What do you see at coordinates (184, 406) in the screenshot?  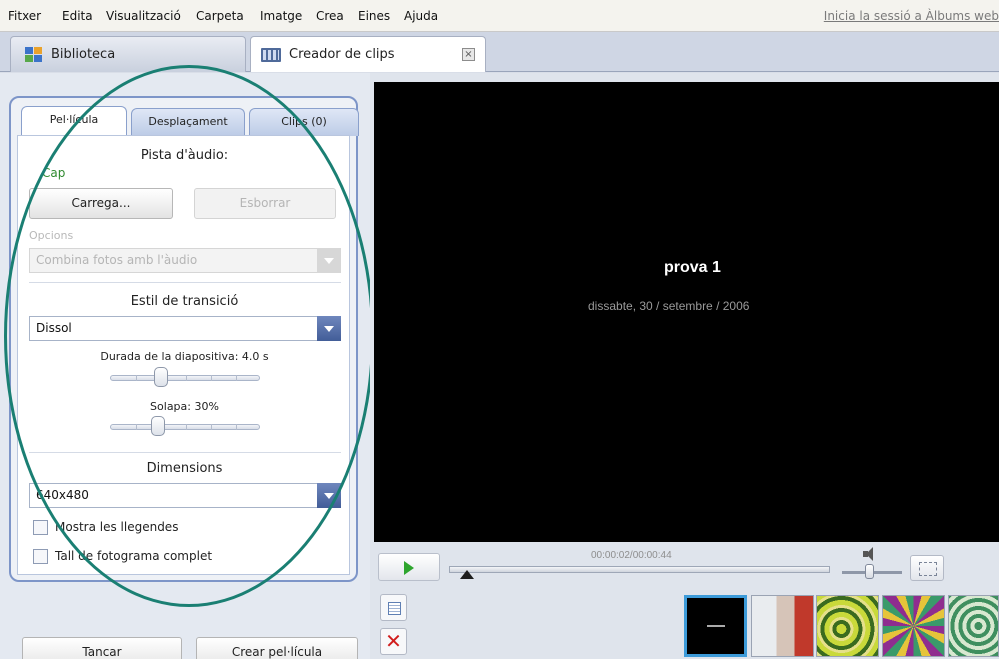 I see `overlap-label: Solapa: 30%` at bounding box center [184, 406].